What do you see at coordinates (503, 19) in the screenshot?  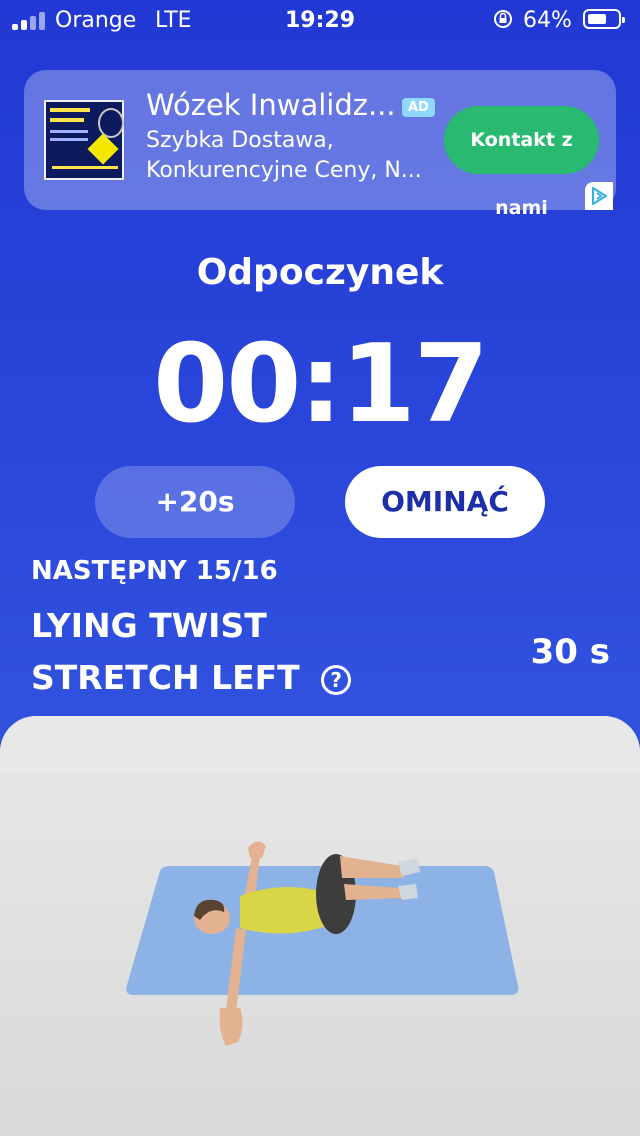 I see `rotation-lock-icon` at bounding box center [503, 19].